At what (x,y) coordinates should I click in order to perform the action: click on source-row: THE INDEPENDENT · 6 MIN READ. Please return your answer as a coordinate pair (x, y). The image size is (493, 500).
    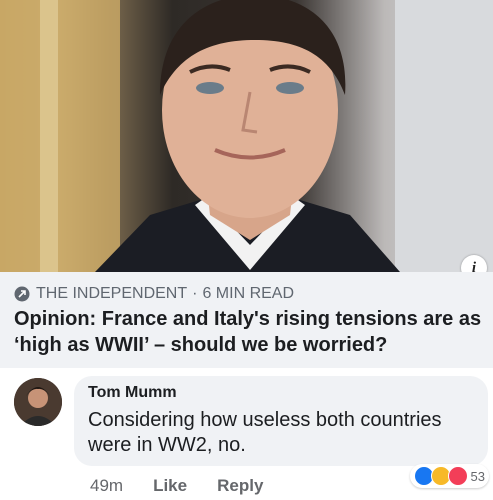
    Looking at the image, I should click on (154, 294).